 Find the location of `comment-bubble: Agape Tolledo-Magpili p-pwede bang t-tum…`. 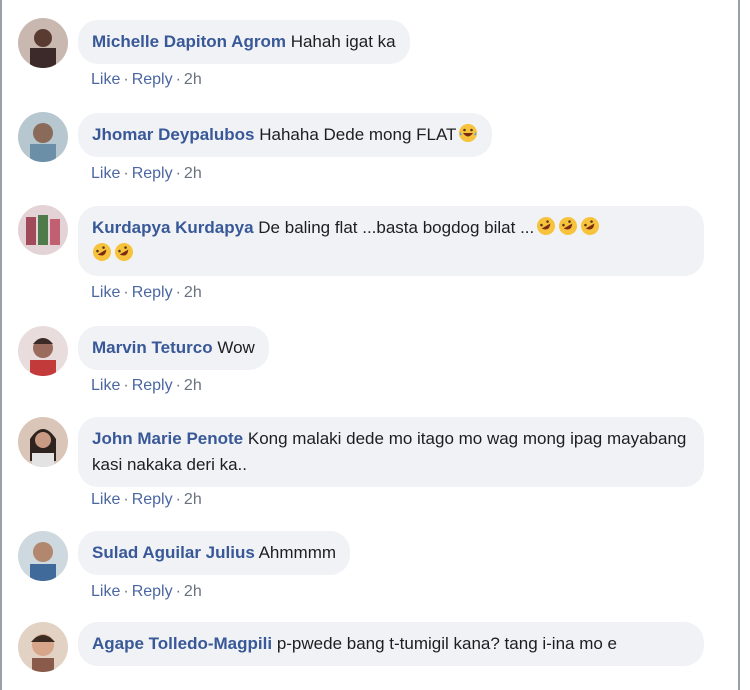

comment-bubble: Agape Tolledo-Magpili p-pwede bang t-tum… is located at coordinates (391, 644).